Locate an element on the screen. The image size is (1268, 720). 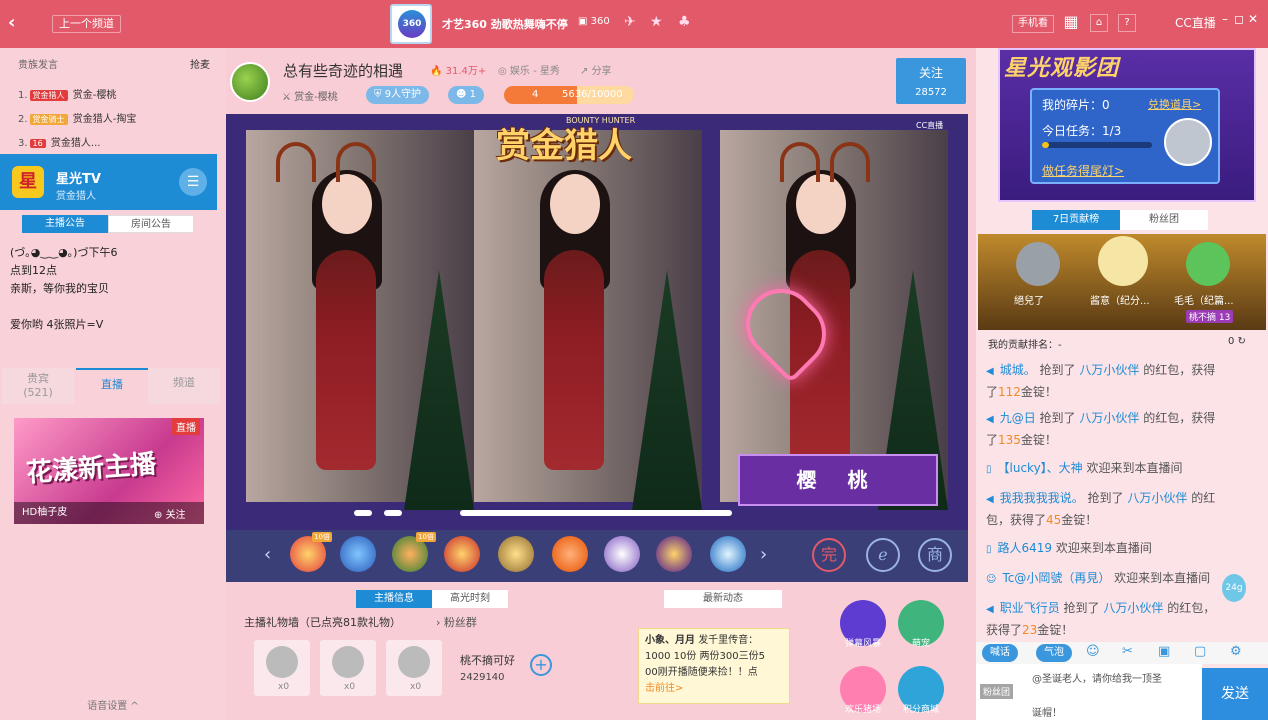
channel-card: 星 星光TV 赏金猎人 ☰ is located at coordinates (108, 182).